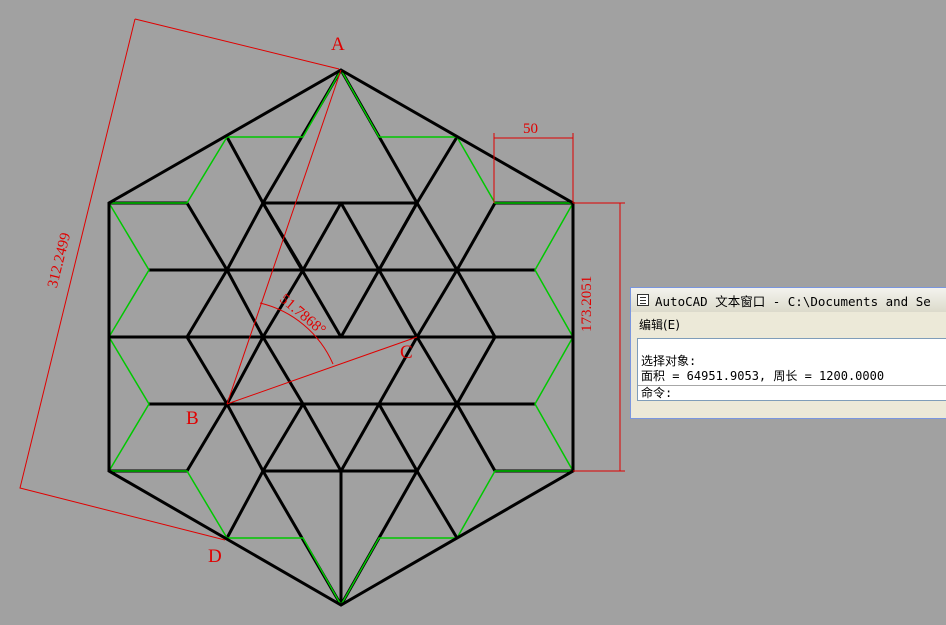 The image size is (946, 625). What do you see at coordinates (643, 300) in the screenshot?
I see `text-window-icon` at bounding box center [643, 300].